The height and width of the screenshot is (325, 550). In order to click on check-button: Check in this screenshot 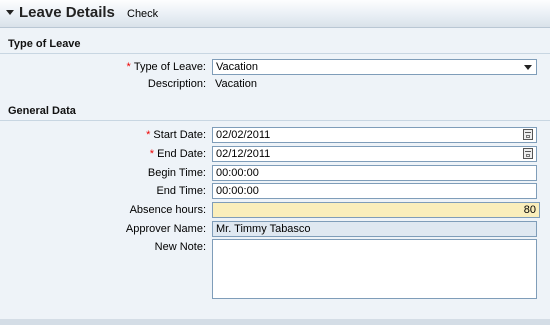, I will do `click(142, 14)`.